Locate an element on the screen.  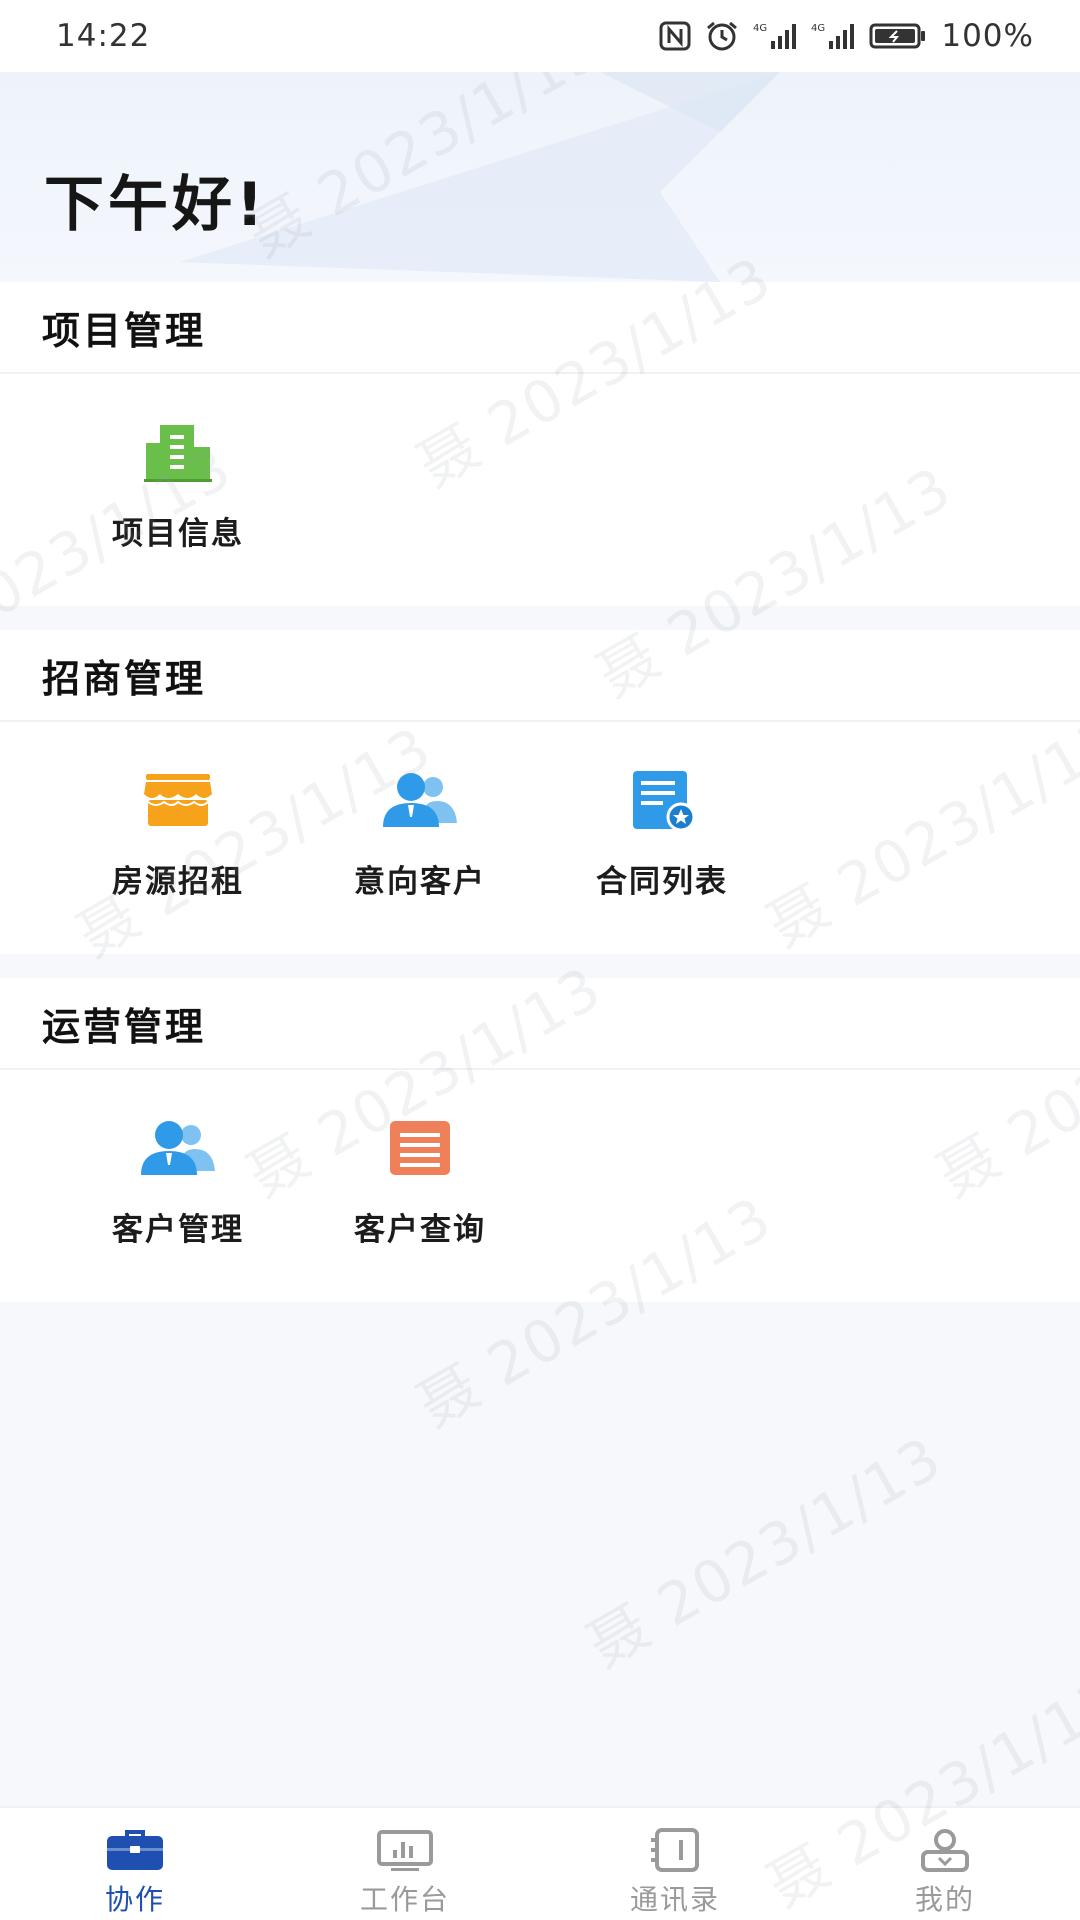
bottom-tab-bar: 协作 工作台 通讯录 我的 is located at coordinates (540, 1863).